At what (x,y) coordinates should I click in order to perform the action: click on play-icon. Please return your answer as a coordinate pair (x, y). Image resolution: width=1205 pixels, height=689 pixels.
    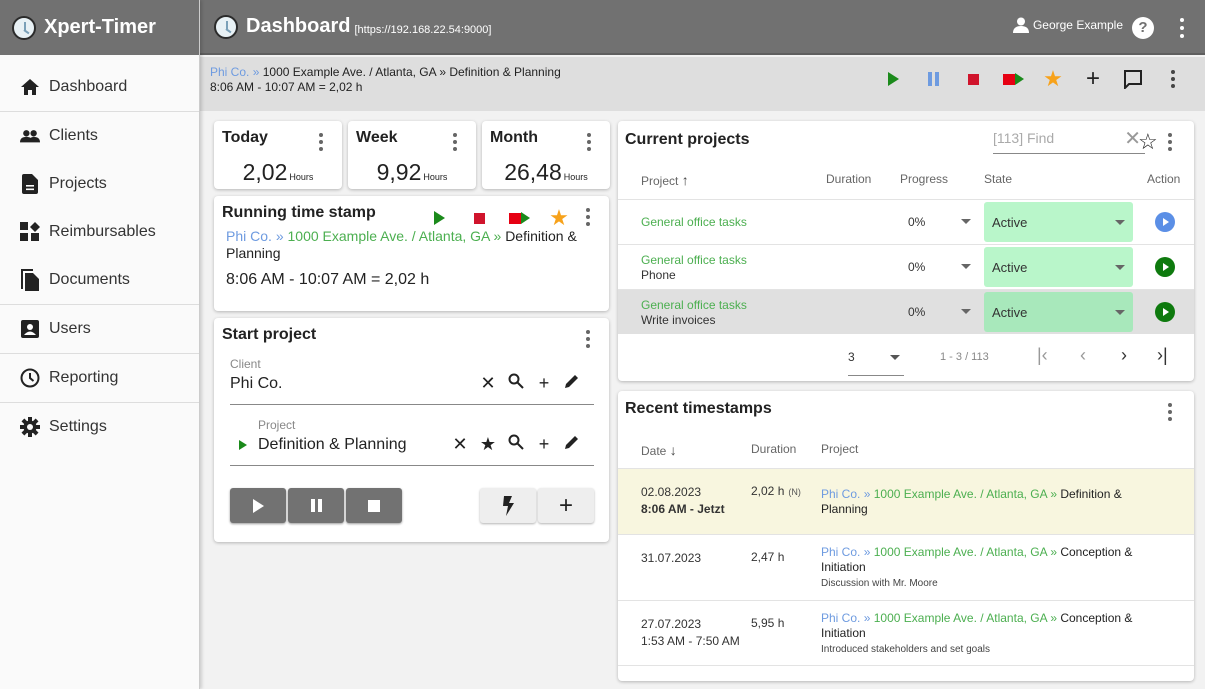
    Looking at the image, I should click on (893, 79).